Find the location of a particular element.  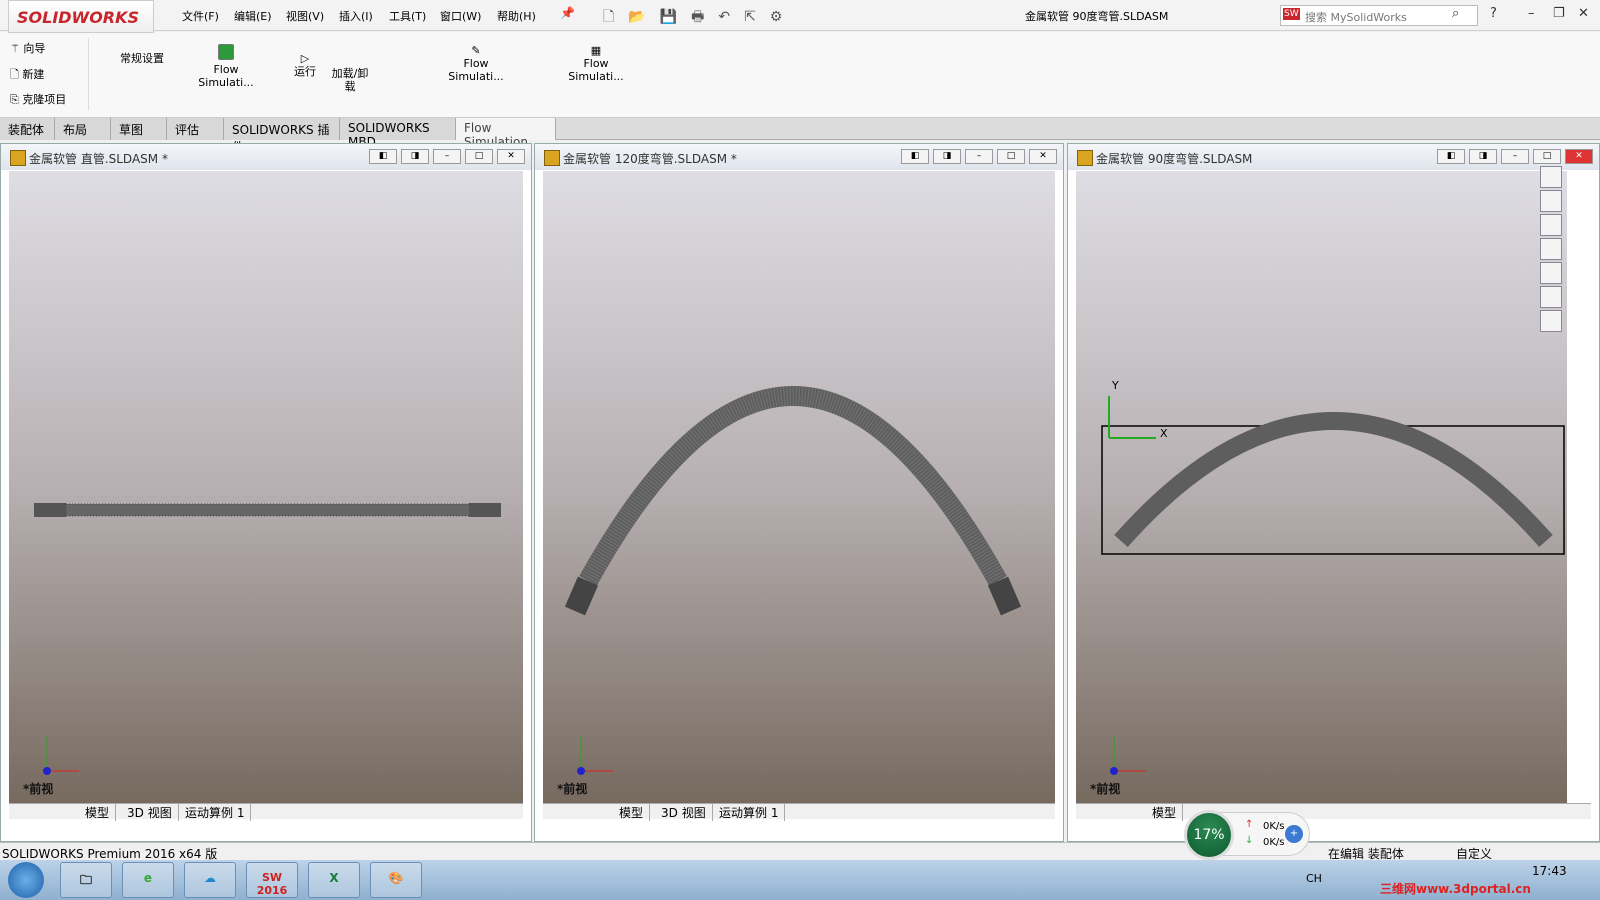

new-file-icon: 🗋 is located at coordinates (14, 74).